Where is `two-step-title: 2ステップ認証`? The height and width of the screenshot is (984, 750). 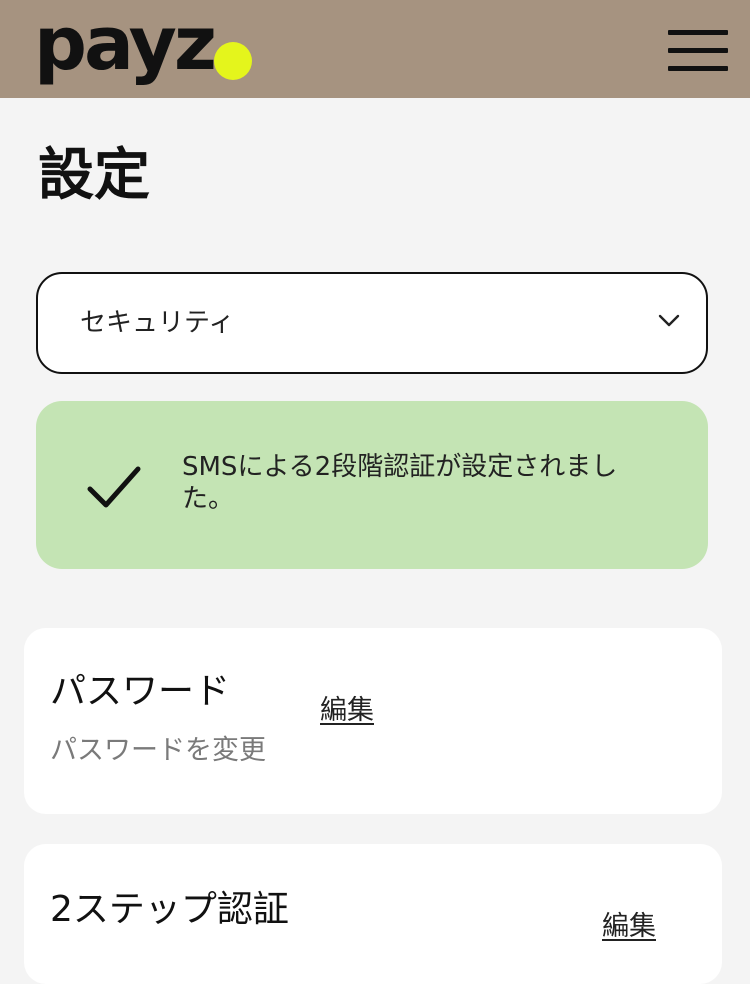 two-step-title: 2ステップ認証 is located at coordinates (169, 909).